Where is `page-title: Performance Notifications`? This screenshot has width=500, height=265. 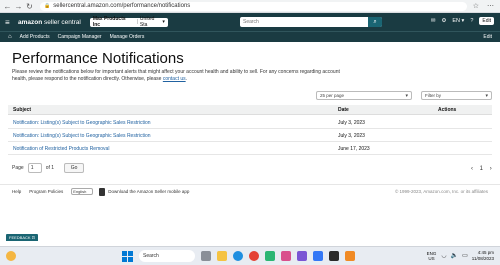 page-title: Performance Notifications is located at coordinates (98, 58).